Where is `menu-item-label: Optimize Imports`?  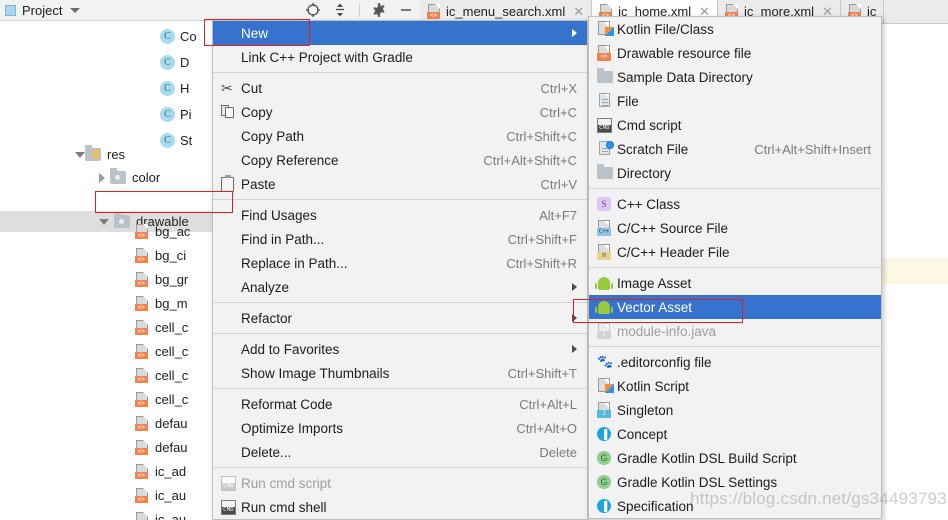 menu-item-label: Optimize Imports is located at coordinates (292, 428).